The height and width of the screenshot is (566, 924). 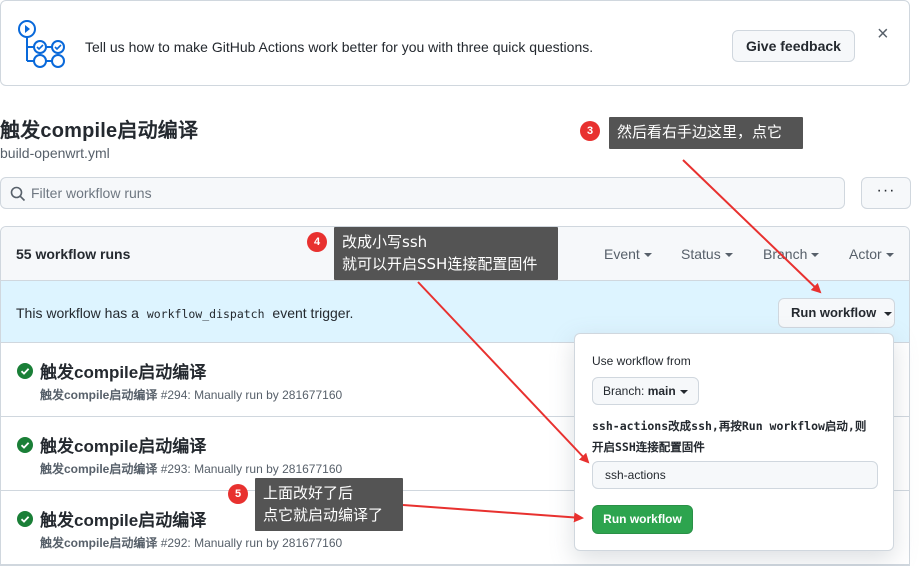 I want to click on run-detail: #293: Manually run by 281677160, so click(x=251, y=469).